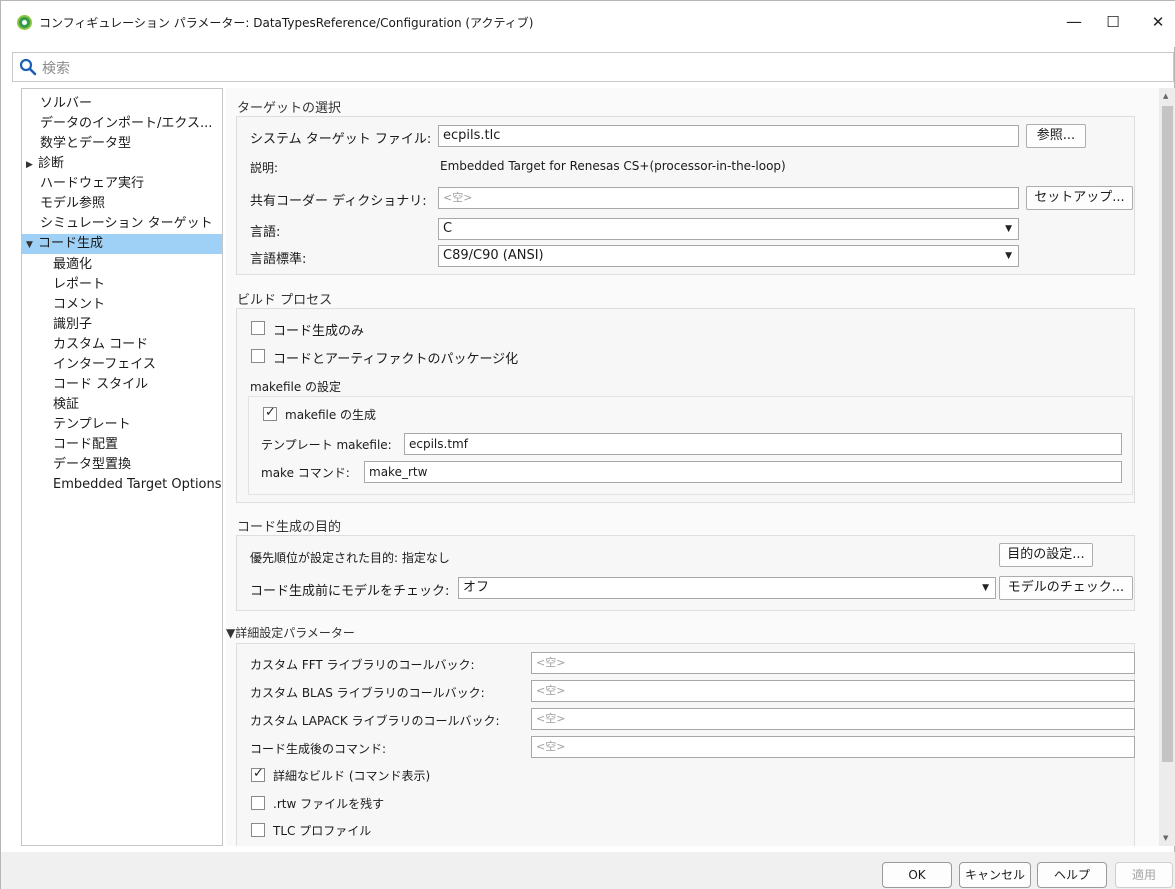 The height and width of the screenshot is (889, 1175). What do you see at coordinates (265, 232) in the screenshot?
I see `language-label: 言語:` at bounding box center [265, 232].